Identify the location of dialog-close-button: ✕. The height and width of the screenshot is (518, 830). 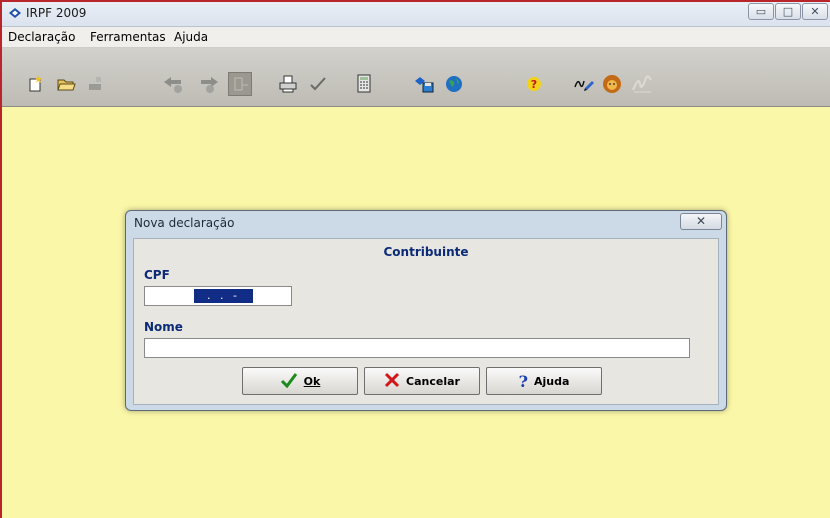
(701, 221).